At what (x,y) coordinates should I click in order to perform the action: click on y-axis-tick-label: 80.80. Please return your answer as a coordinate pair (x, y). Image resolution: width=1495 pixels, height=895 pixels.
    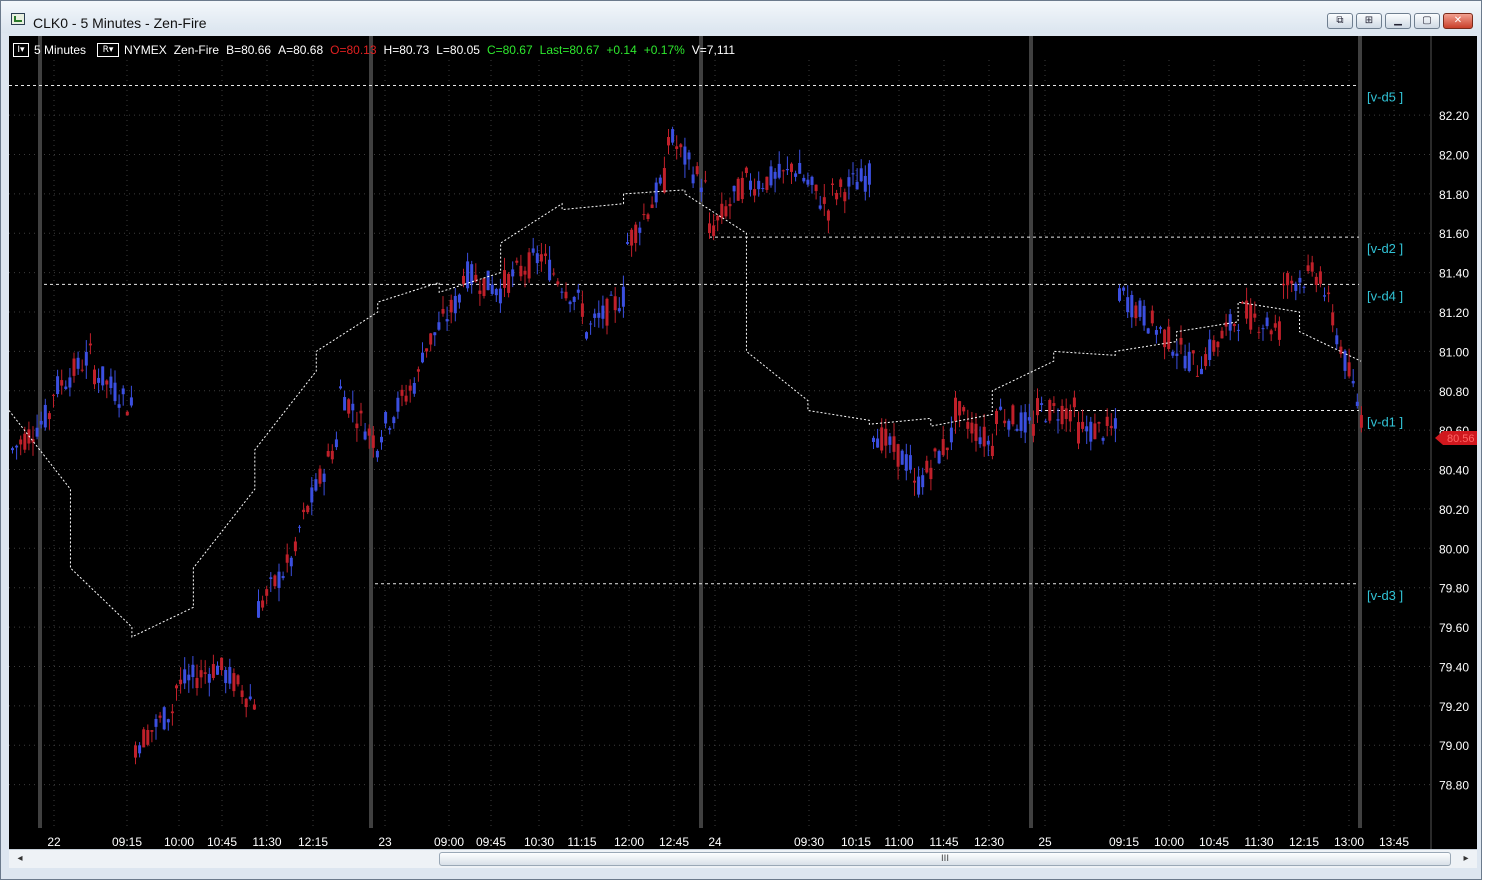
    Looking at the image, I should click on (1454, 392).